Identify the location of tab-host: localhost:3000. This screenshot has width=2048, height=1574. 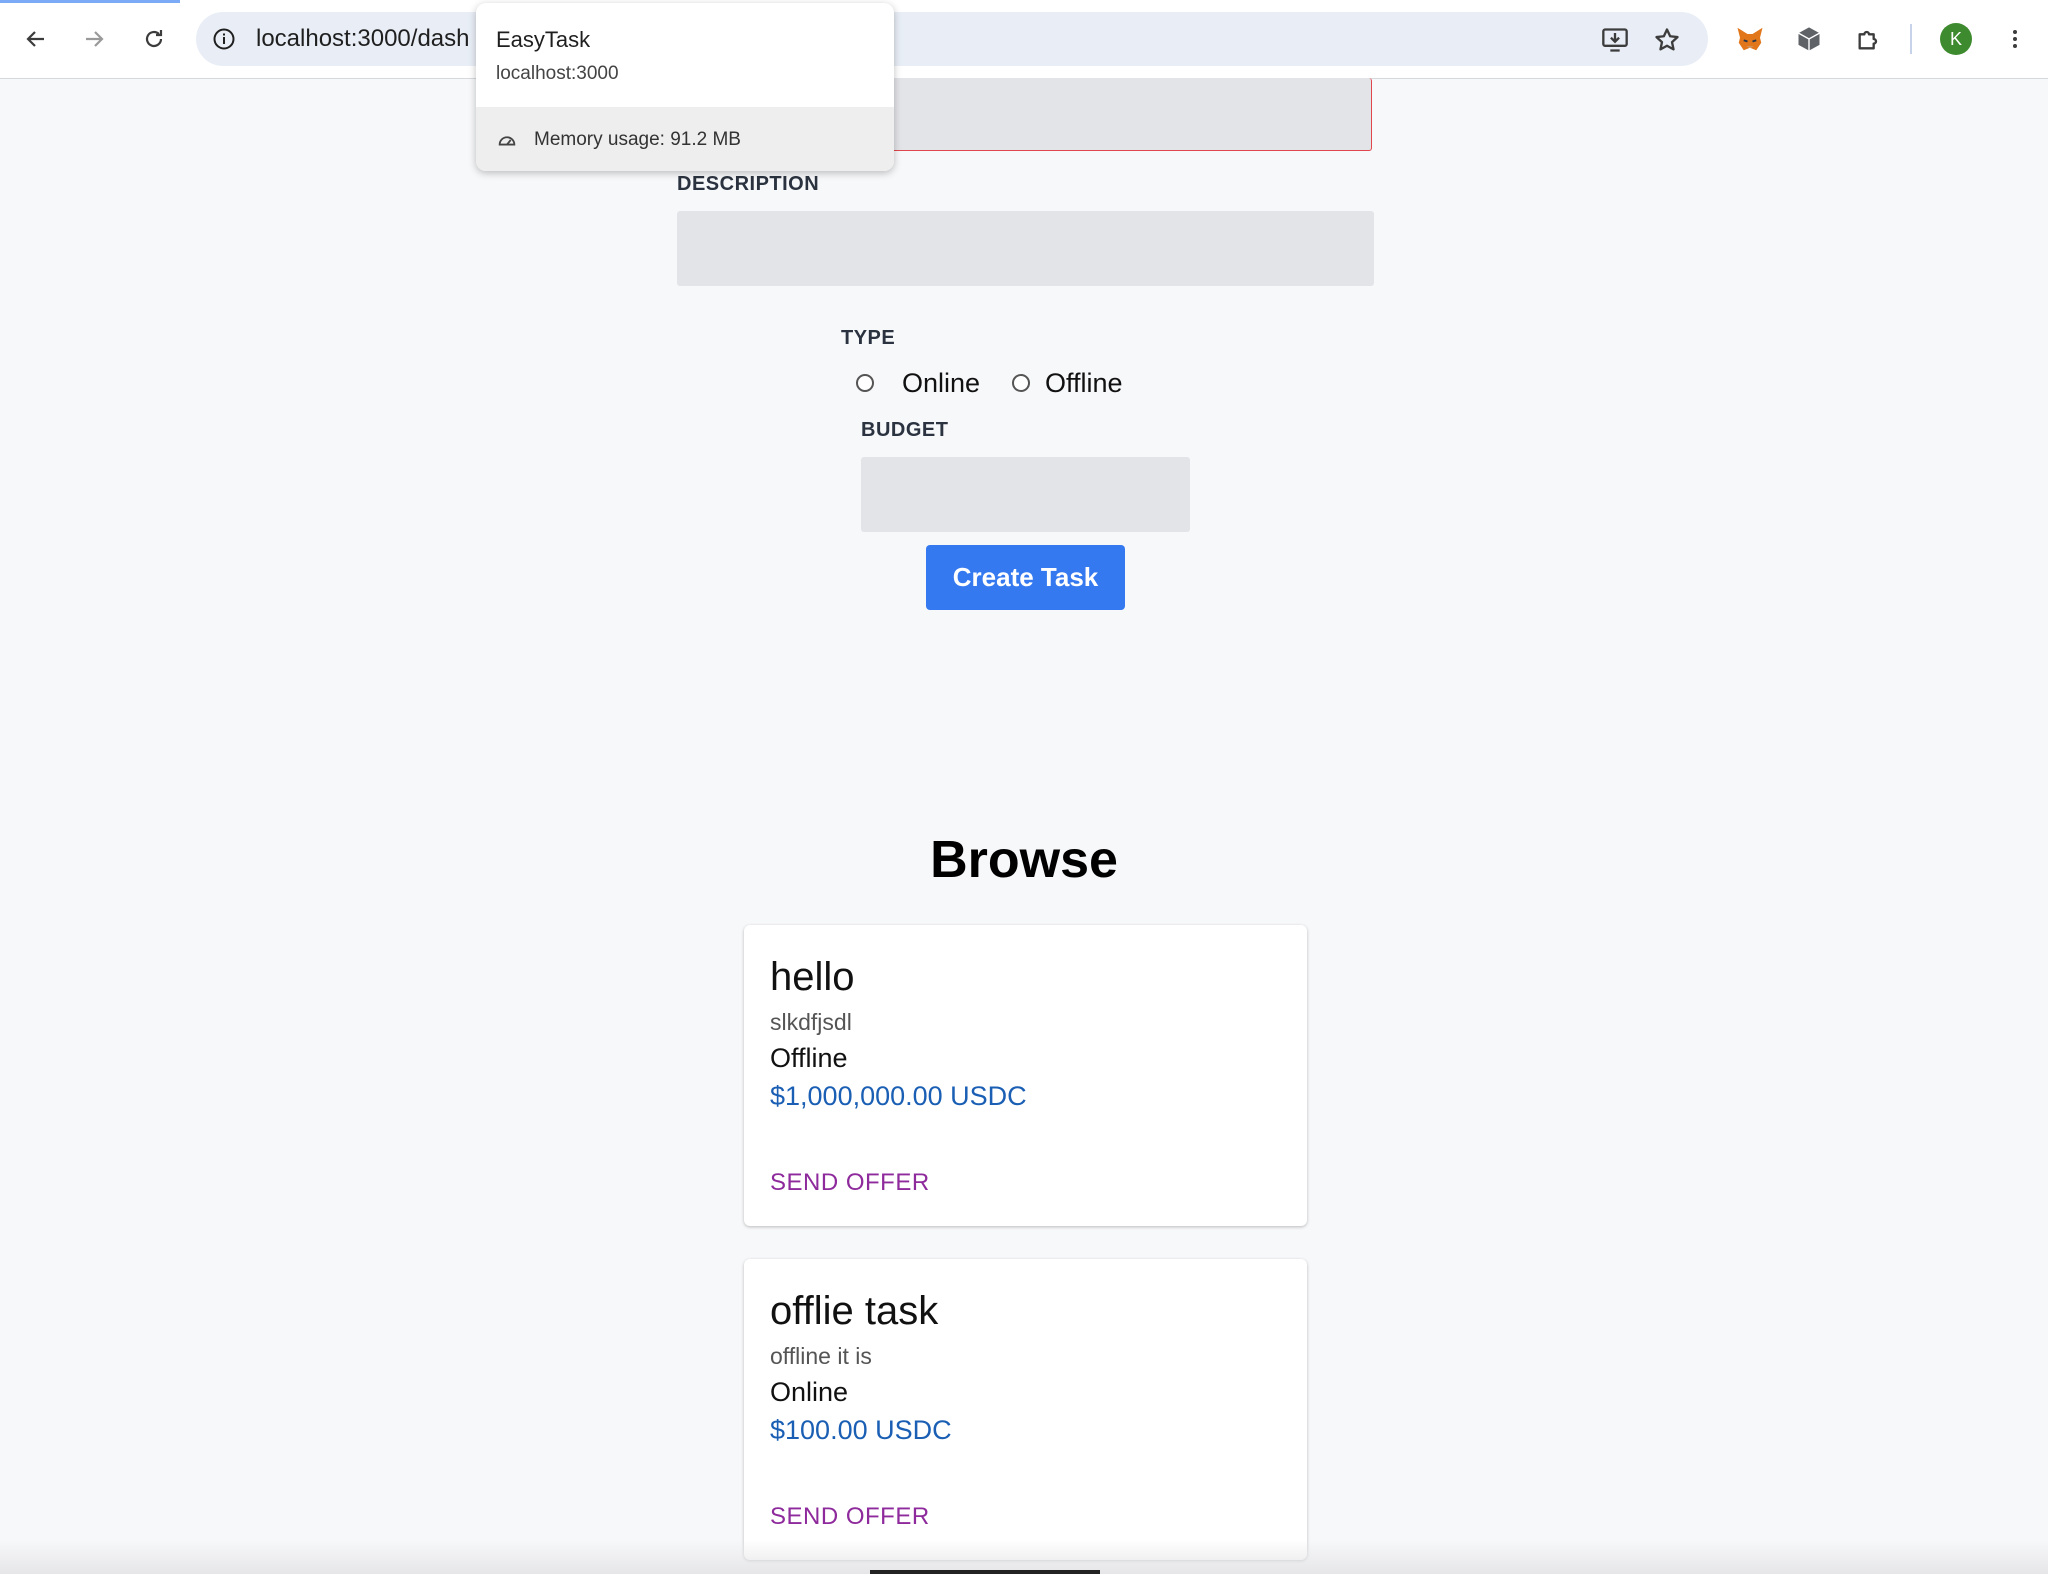
(557, 73).